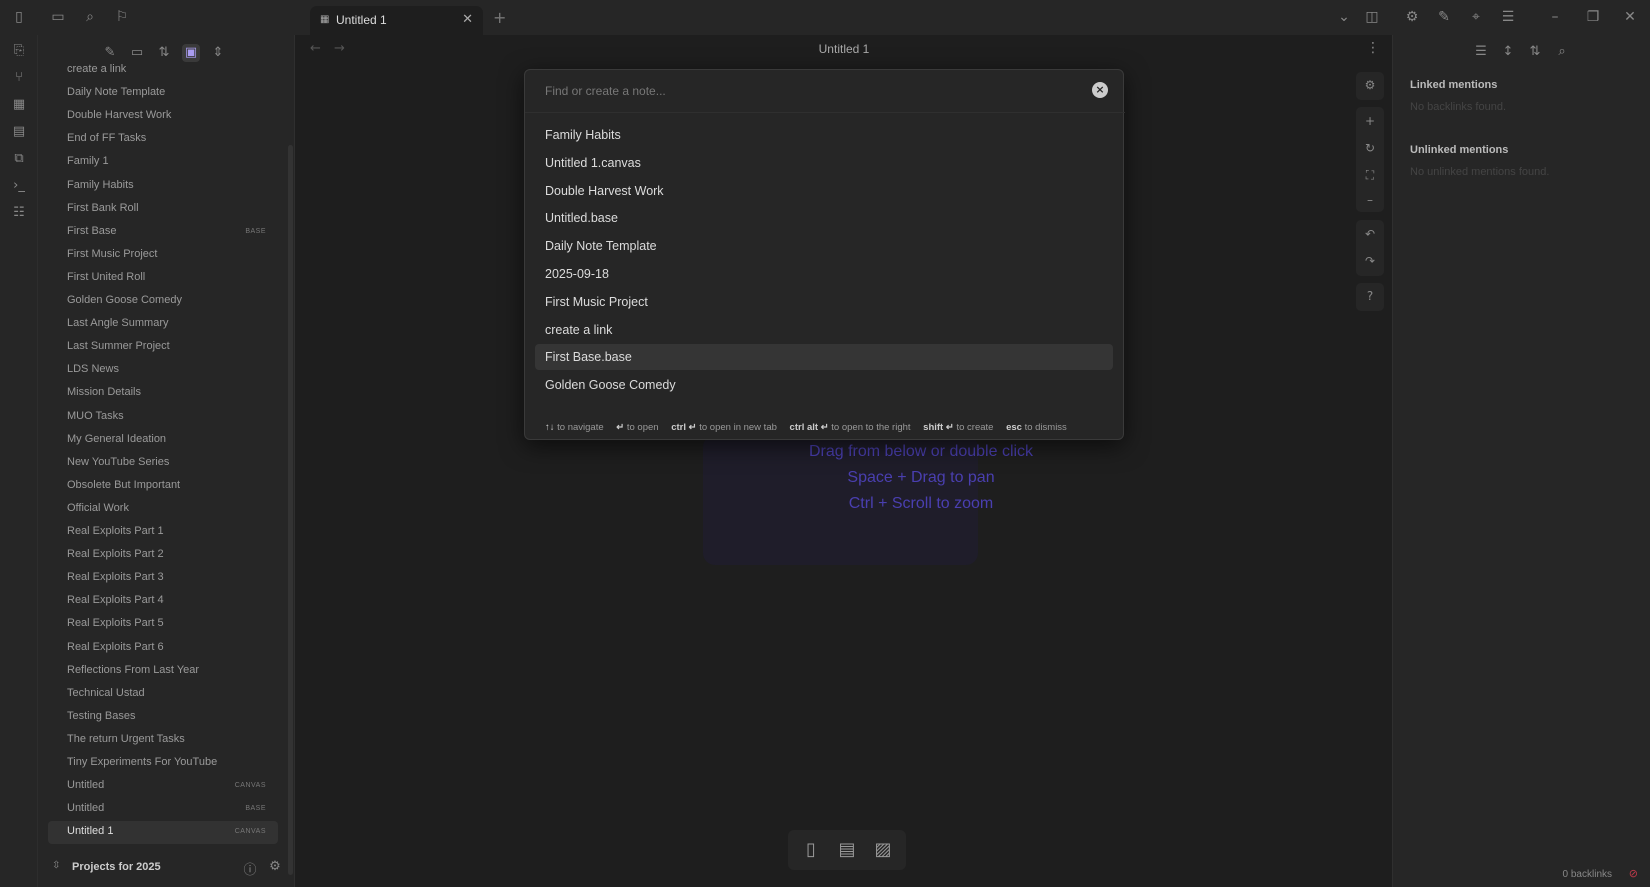 Image resolution: width=1650 pixels, height=887 pixels. Describe the element at coordinates (163, 417) in the screenshot. I see `file-item: MUO Tasks` at that location.